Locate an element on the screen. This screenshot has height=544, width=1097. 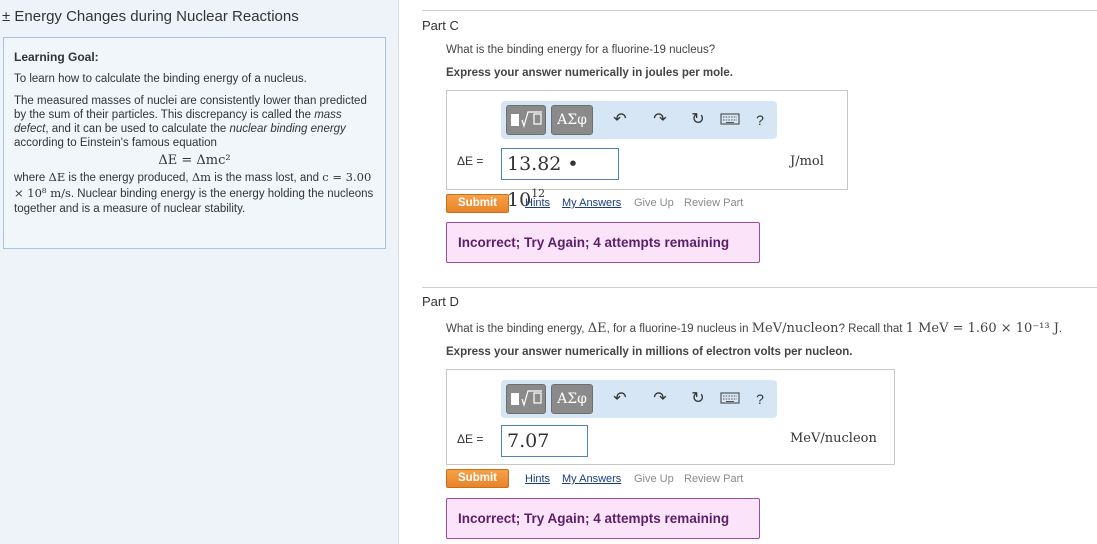
part-d-divider is located at coordinates (759, 287).